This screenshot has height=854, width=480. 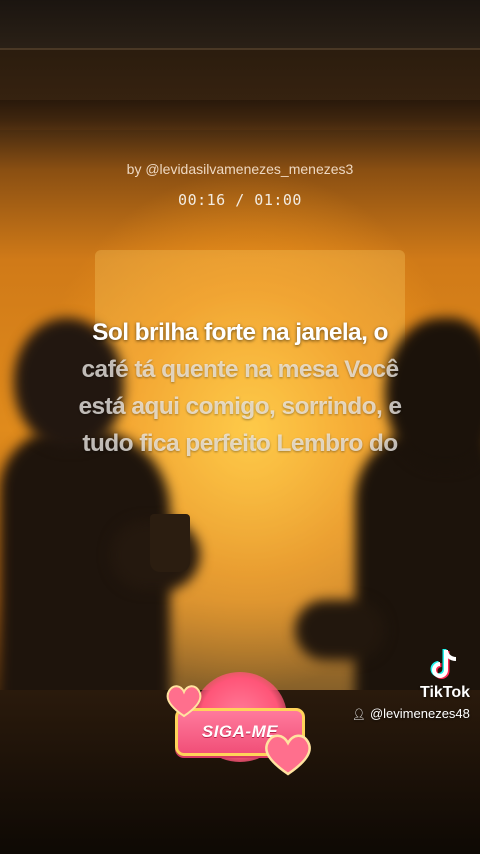 What do you see at coordinates (445, 665) in the screenshot?
I see `tiktok-logo-icon` at bounding box center [445, 665].